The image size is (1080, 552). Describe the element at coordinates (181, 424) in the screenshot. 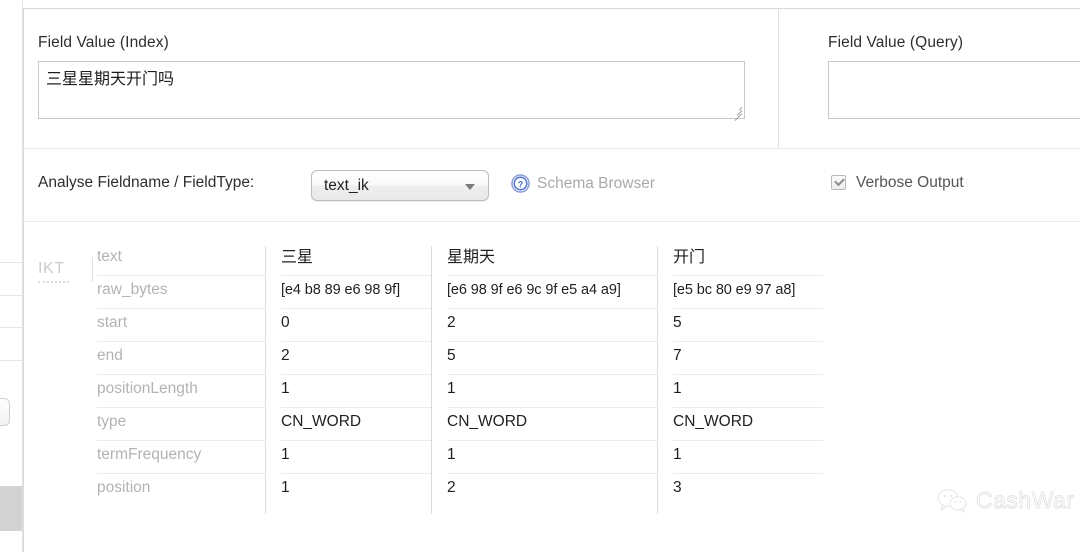

I see `row-label: type` at that location.